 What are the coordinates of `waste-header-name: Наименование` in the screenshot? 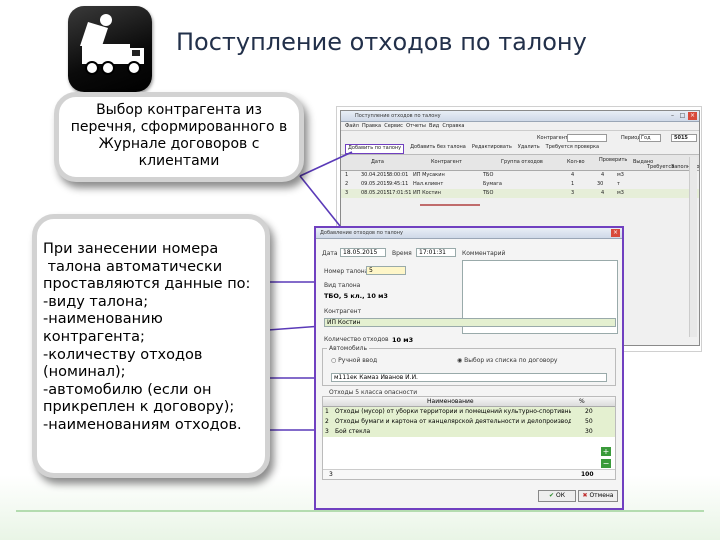 It's located at (450, 401).